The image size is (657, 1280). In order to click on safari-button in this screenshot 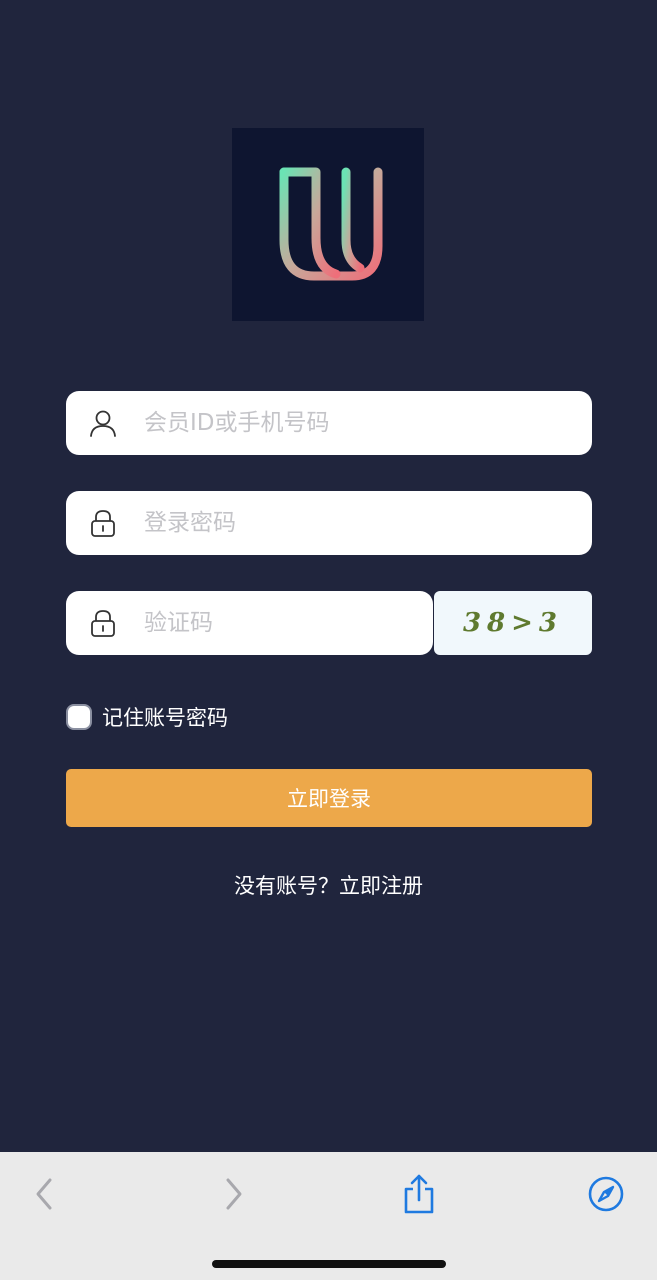, I will do `click(606, 1194)`.